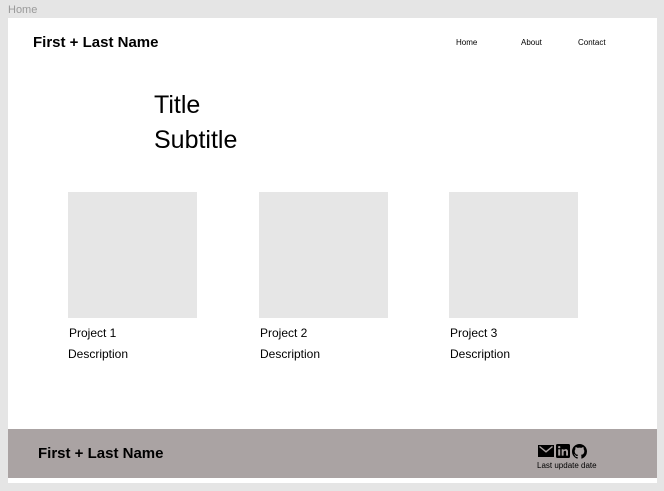 The width and height of the screenshot is (664, 491). Describe the element at coordinates (95, 43) in the screenshot. I see `site-brand: First + Last Name` at that location.